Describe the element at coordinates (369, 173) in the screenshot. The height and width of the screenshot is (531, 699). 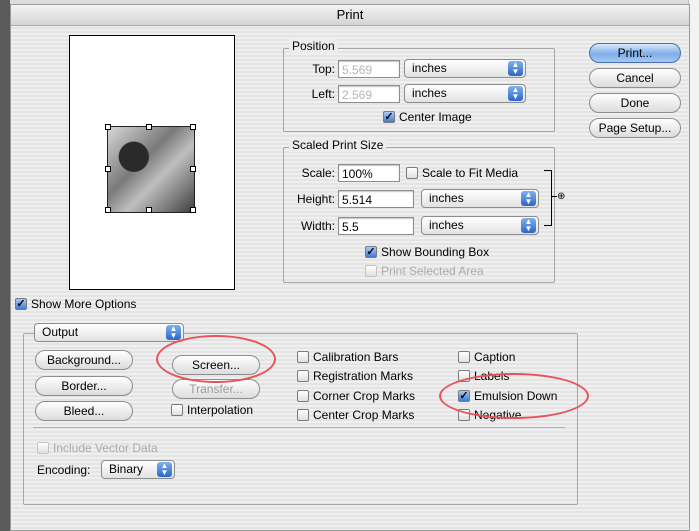
I see `scale-input: 100%` at that location.